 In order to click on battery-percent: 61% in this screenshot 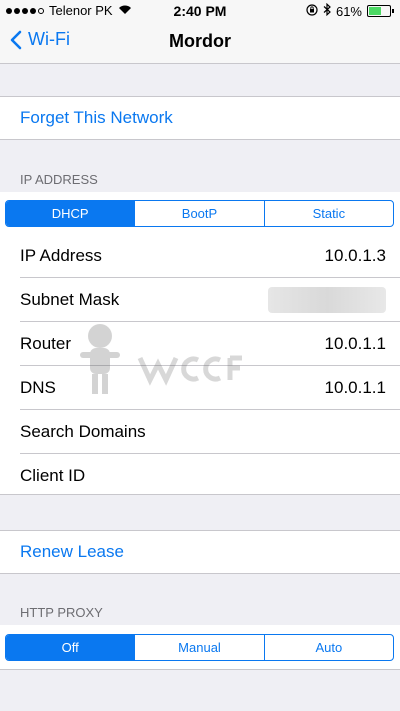, I will do `click(348, 11)`.